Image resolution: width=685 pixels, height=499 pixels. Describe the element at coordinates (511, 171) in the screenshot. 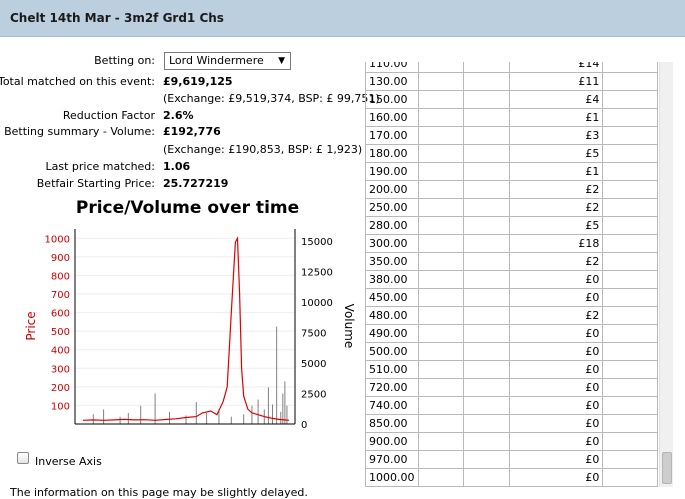

I see `table-row: 190.00 £1` at that location.